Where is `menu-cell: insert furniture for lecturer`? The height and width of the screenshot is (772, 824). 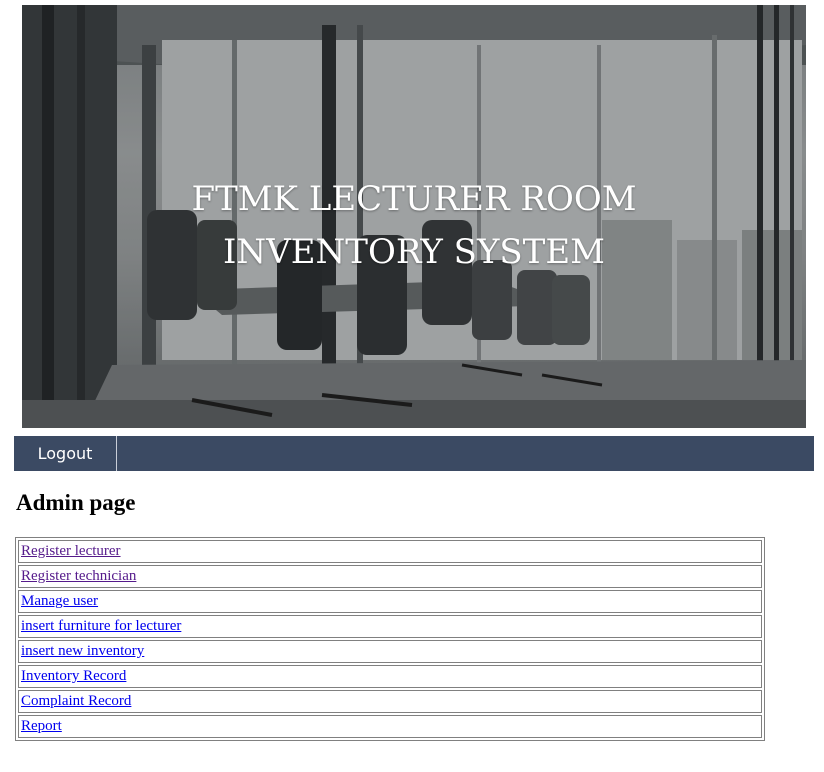
menu-cell: insert furniture for lecturer is located at coordinates (390, 626).